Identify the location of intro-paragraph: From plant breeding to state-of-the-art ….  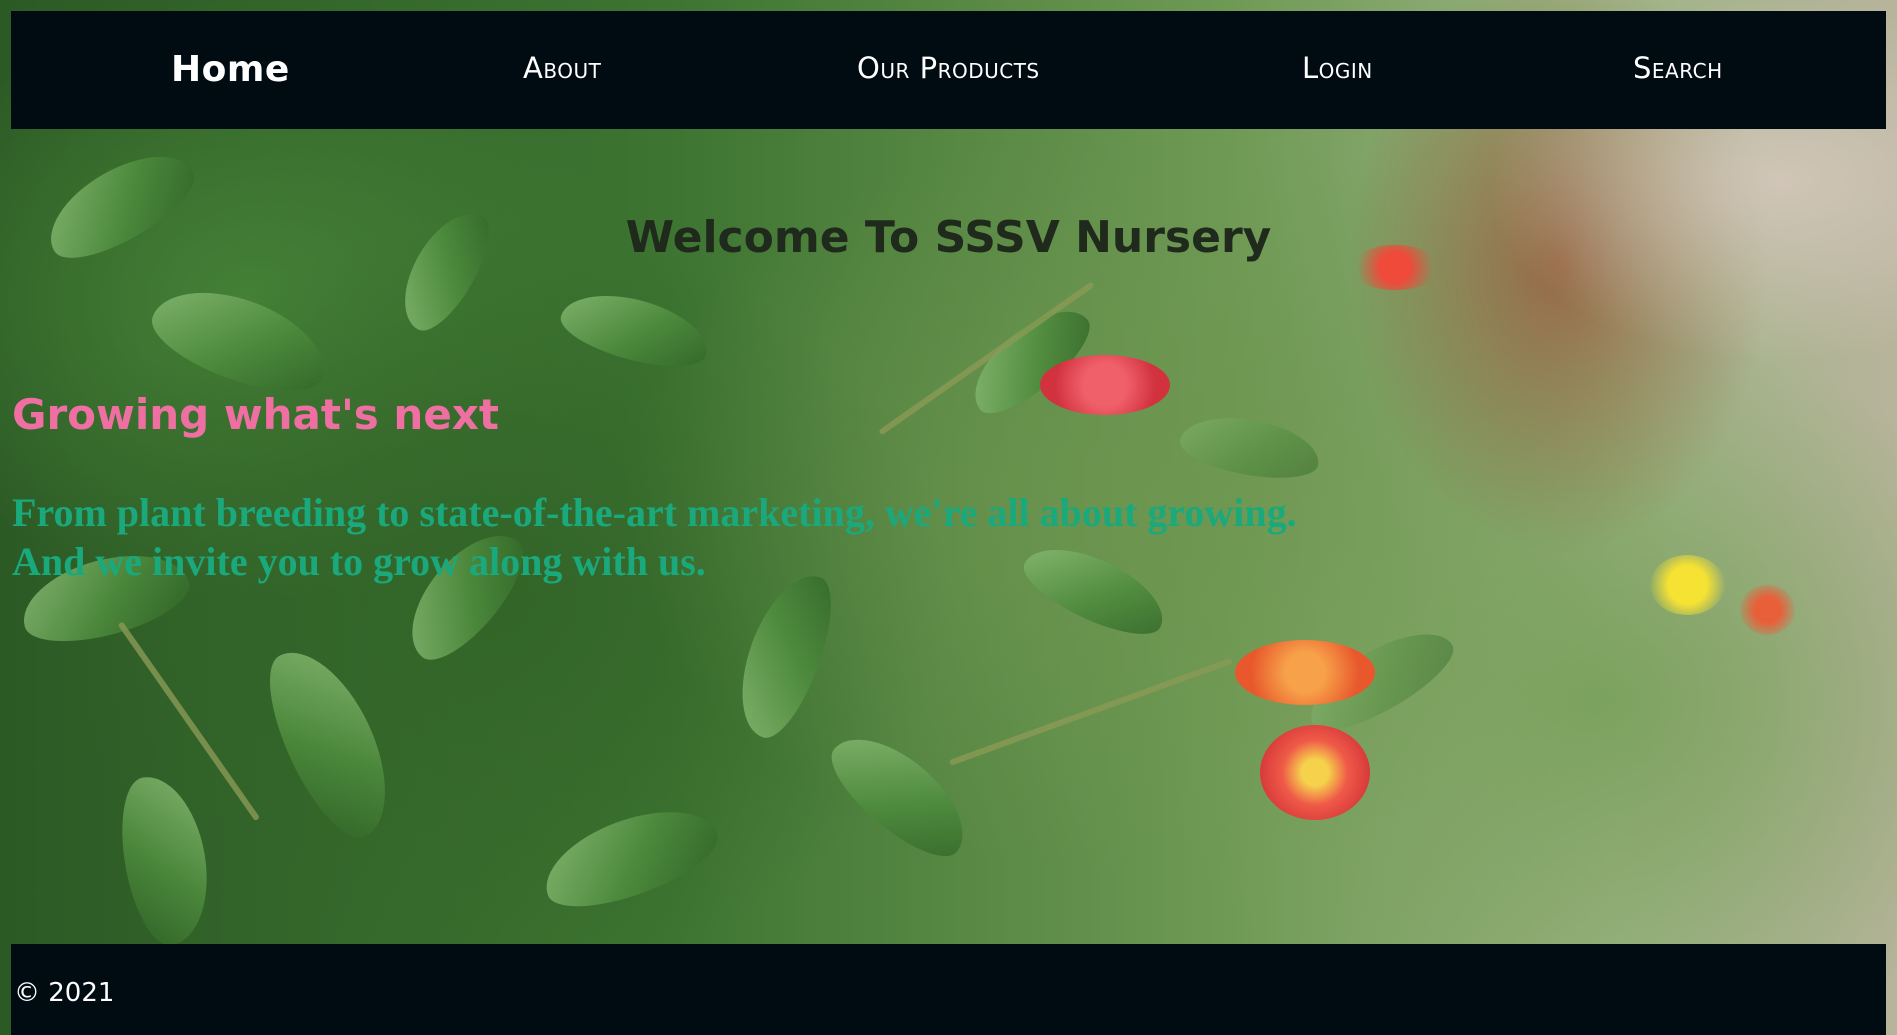
(654, 537).